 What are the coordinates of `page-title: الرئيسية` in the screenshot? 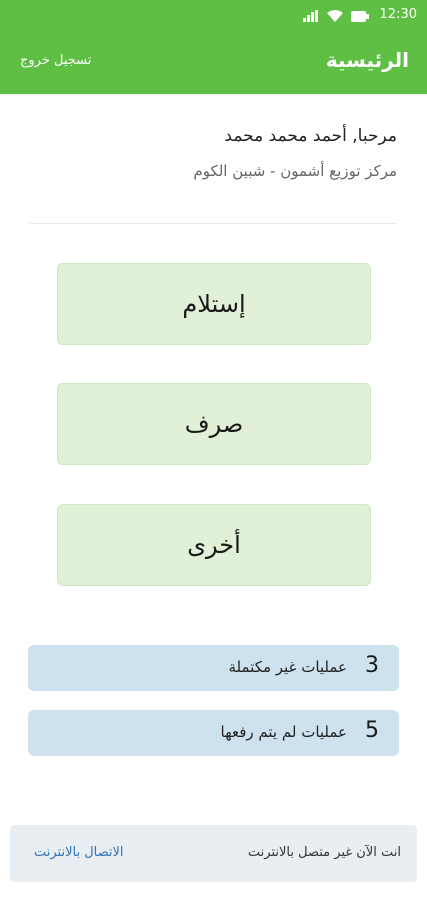 It's located at (367, 60).